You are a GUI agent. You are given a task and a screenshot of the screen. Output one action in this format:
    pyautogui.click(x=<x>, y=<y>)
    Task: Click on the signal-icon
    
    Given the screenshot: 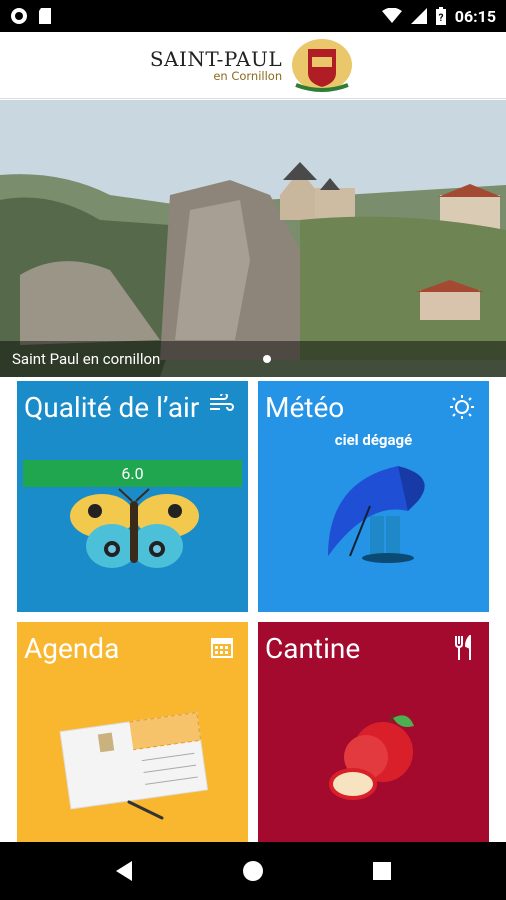 What is the action you would take?
    pyautogui.click(x=418, y=16)
    